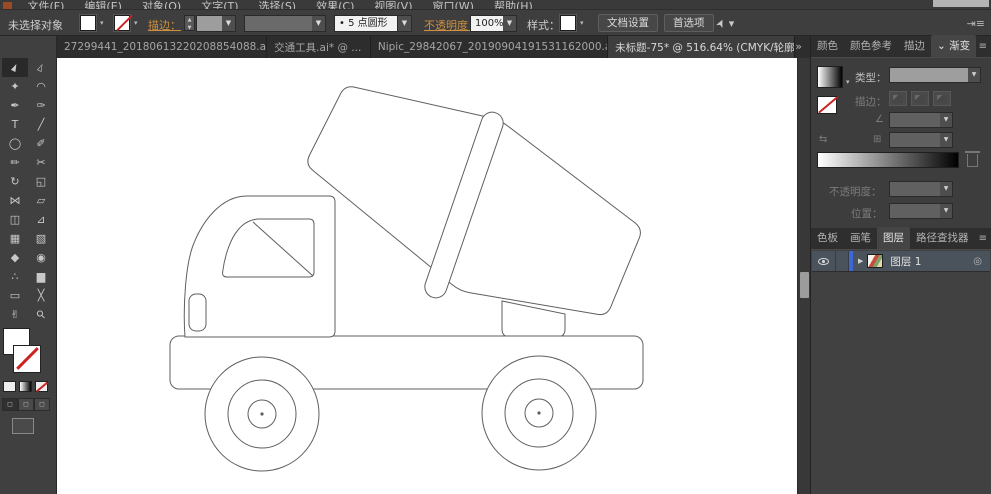  What do you see at coordinates (26, 404) in the screenshot?
I see `draw-behind-icon: ◻` at bounding box center [26, 404].